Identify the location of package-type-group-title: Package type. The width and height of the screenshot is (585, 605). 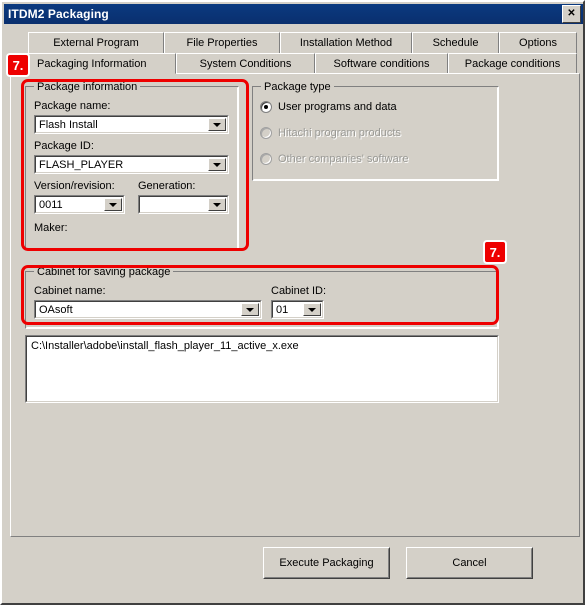
(297, 87).